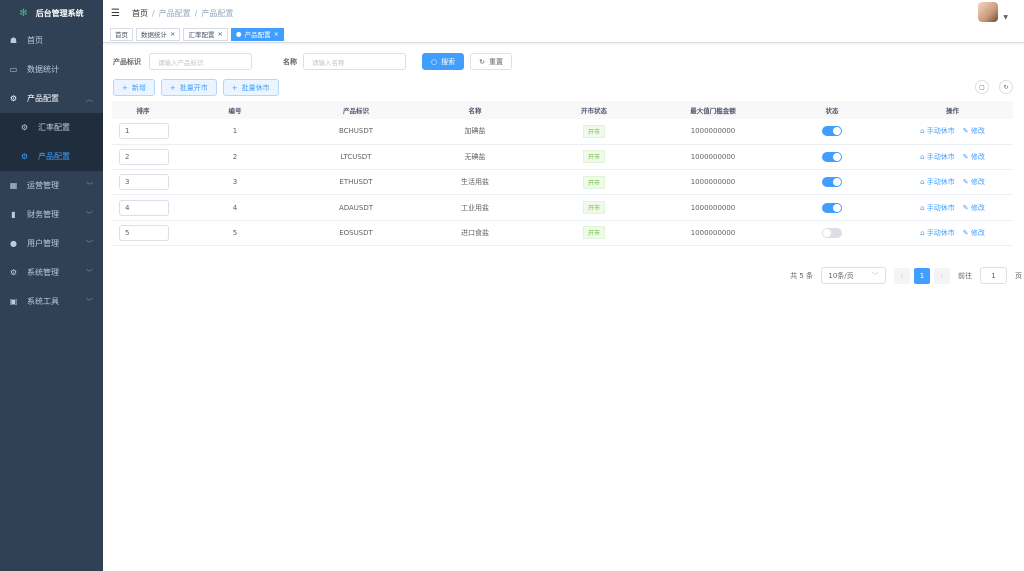 The image size is (1024, 571). I want to click on breadcrumb-home: 首页, so click(140, 13).